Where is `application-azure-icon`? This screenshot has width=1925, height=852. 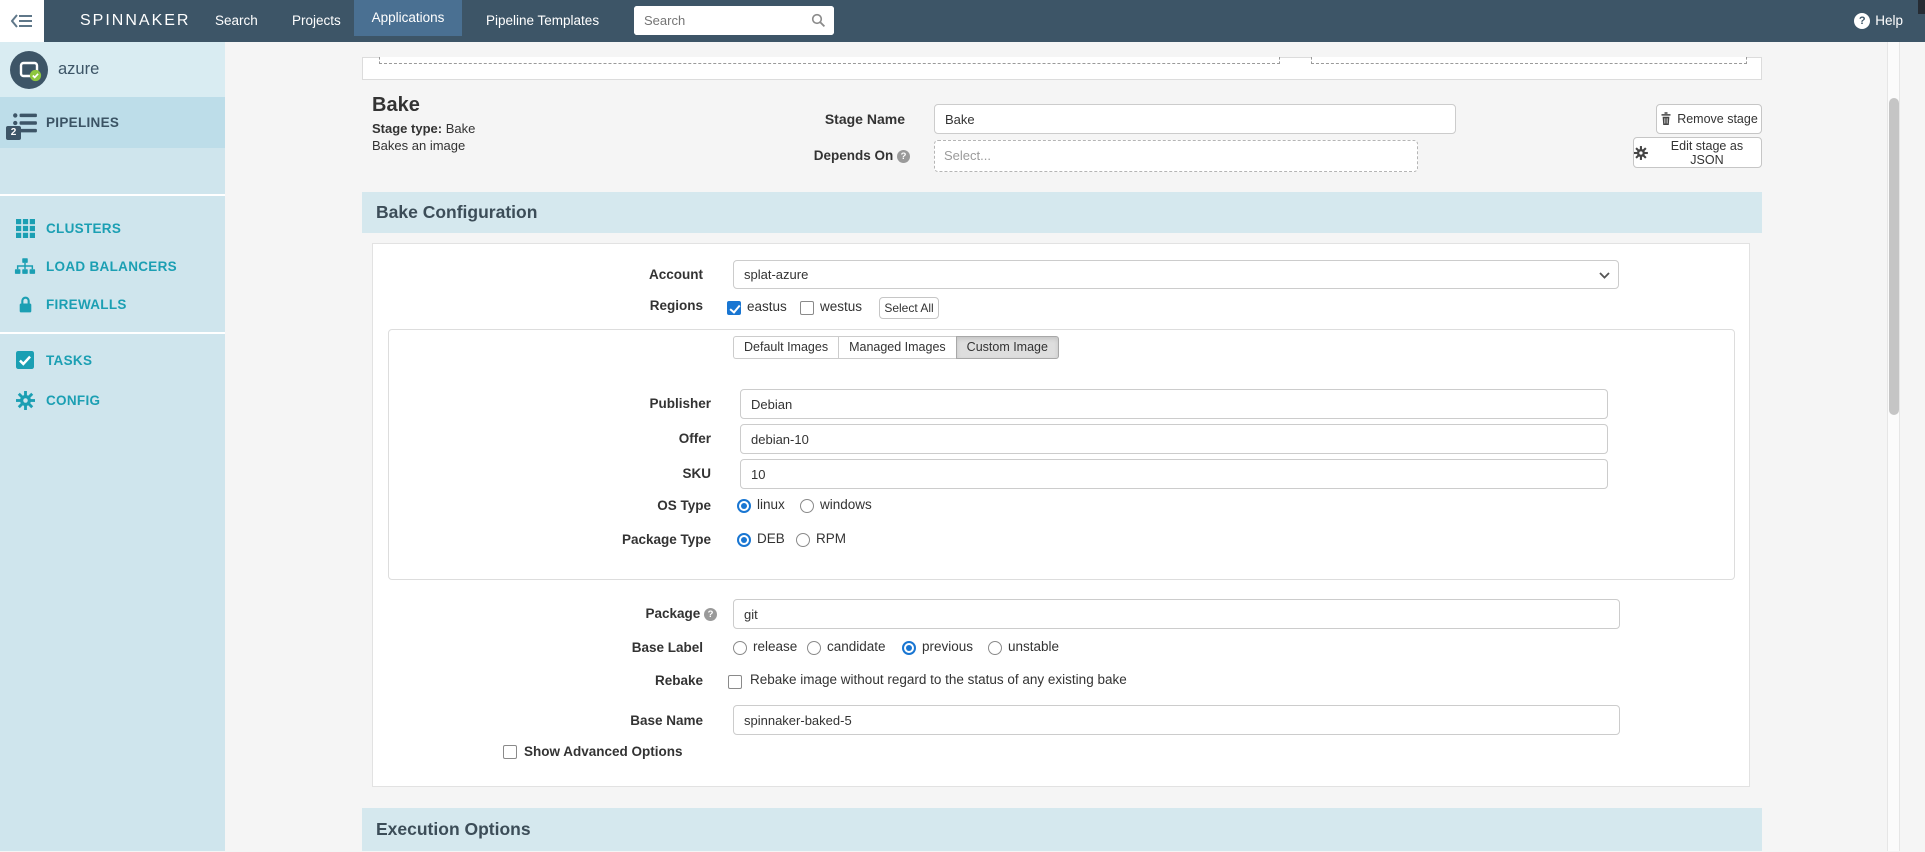
application-azure-icon is located at coordinates (29, 69).